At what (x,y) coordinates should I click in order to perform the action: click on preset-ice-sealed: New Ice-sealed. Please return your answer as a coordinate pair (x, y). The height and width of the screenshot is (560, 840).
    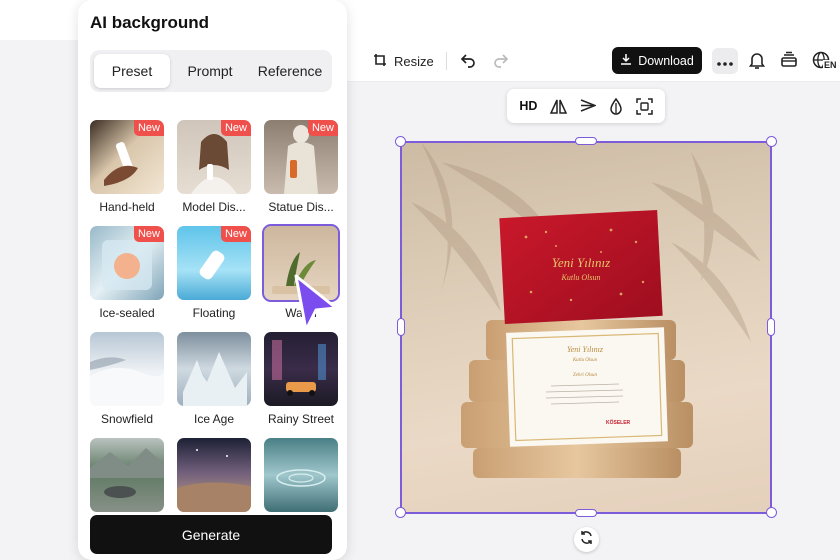
    Looking at the image, I should click on (127, 273).